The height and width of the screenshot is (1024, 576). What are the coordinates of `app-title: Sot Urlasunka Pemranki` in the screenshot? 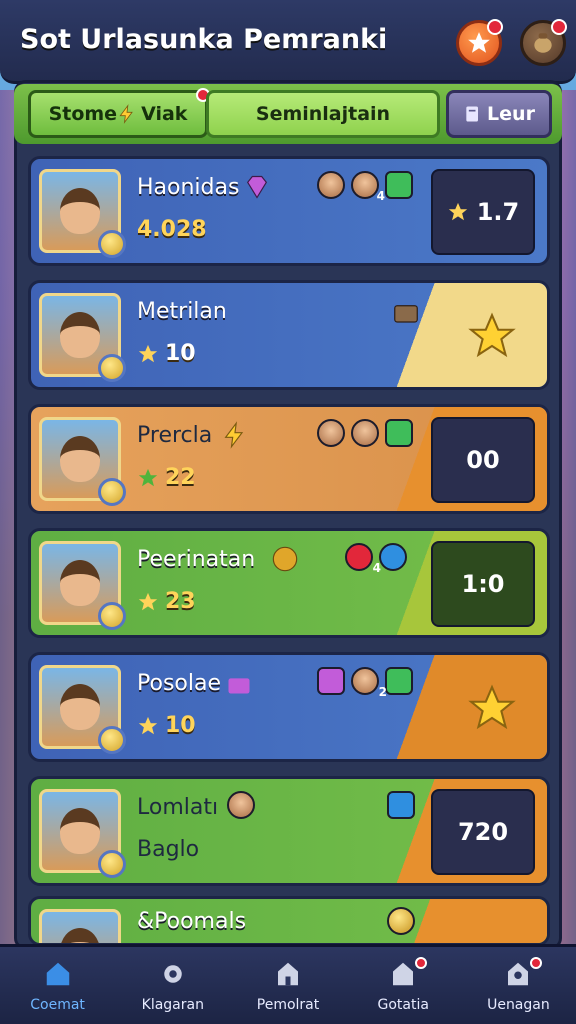 It's located at (204, 39).